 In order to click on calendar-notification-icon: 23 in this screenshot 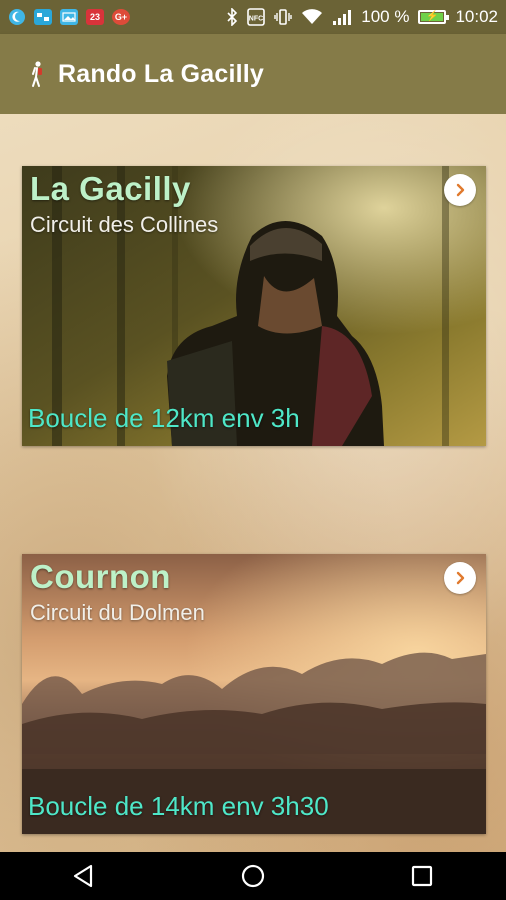, I will do `click(95, 17)`.